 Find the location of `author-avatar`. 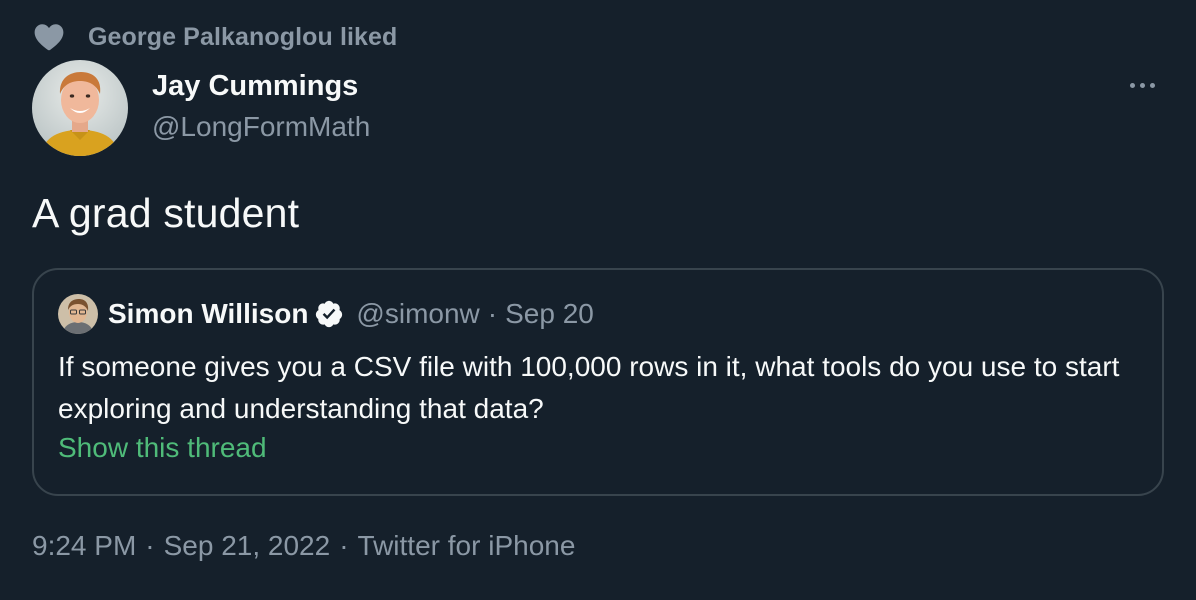

author-avatar is located at coordinates (80, 108).